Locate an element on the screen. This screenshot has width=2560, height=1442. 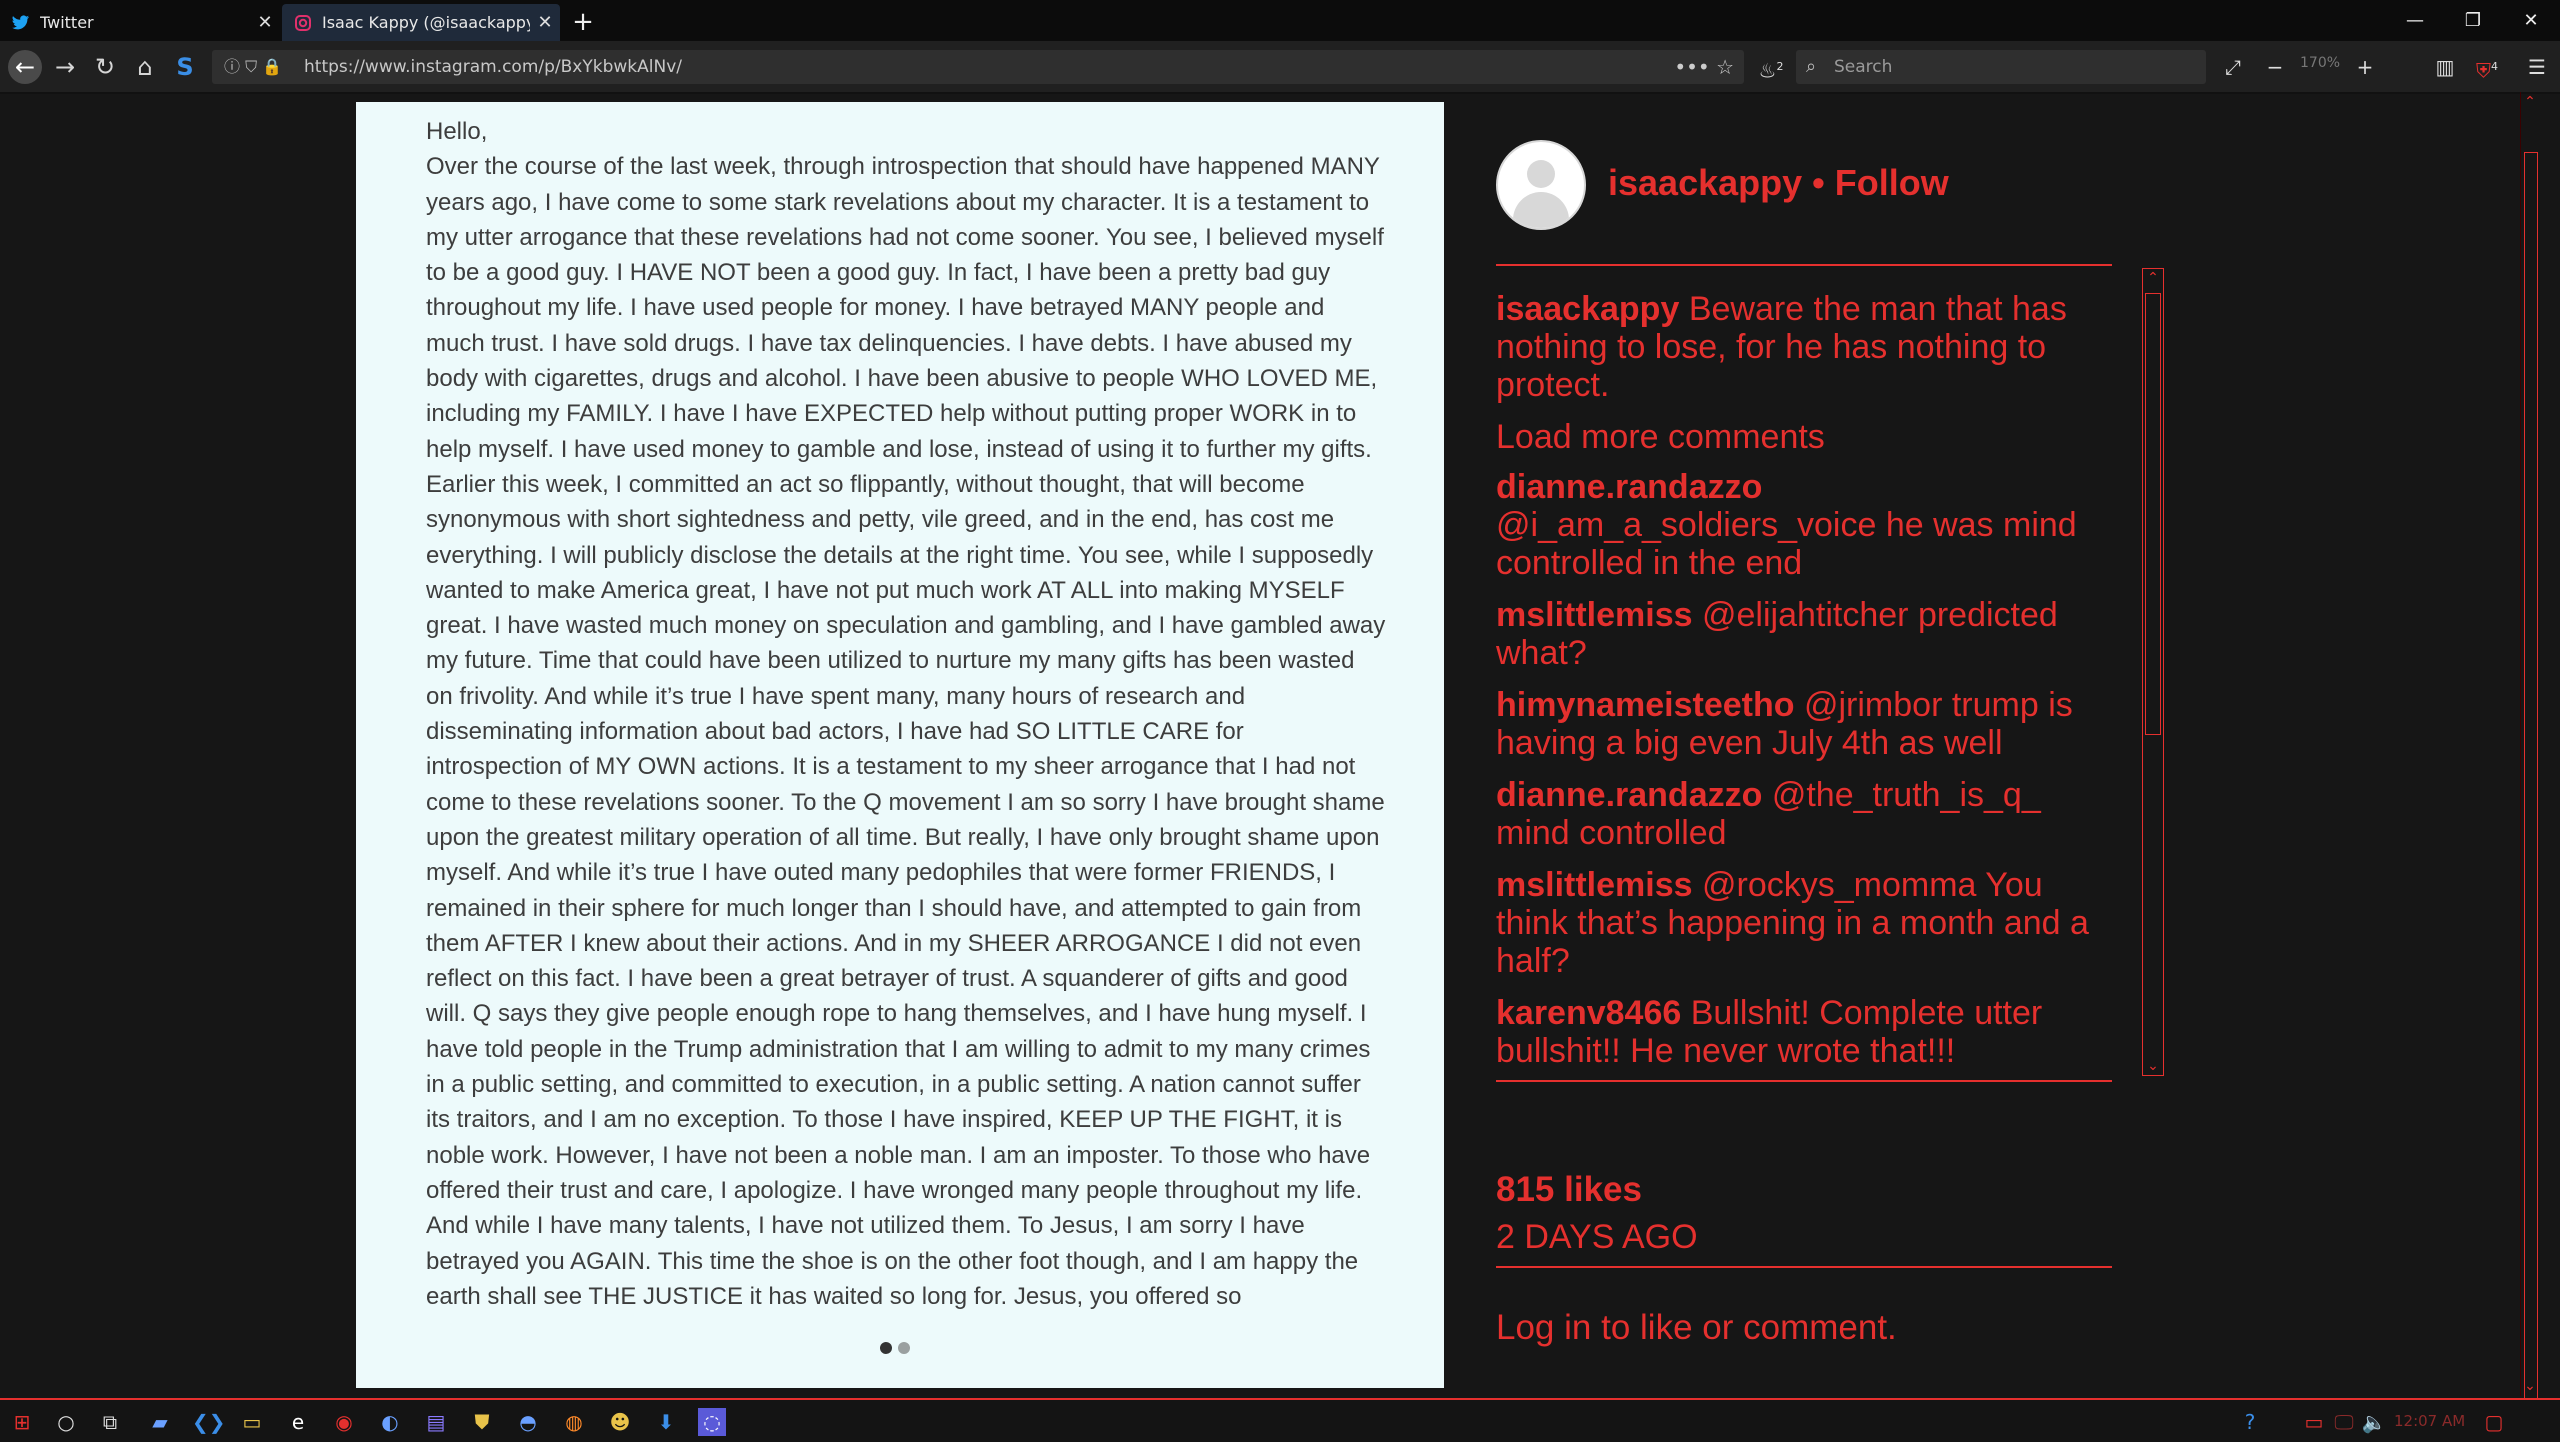
ublock-icon: ⛨4 is located at coordinates (2487, 67).